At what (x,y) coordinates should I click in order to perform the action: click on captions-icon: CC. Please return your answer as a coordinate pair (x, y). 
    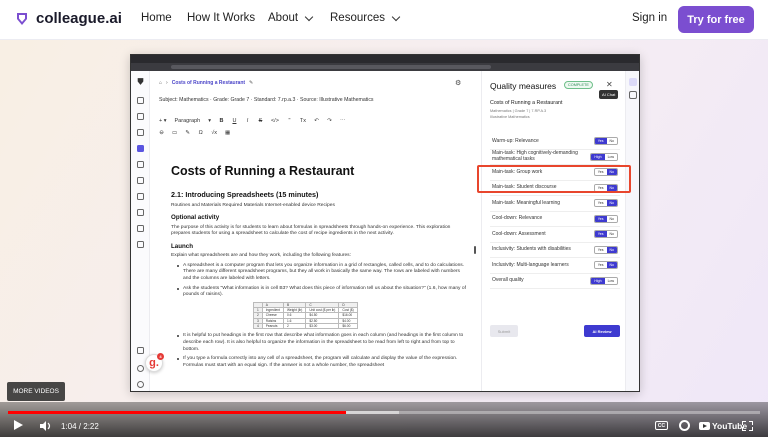
    Looking at the image, I should click on (661, 425).